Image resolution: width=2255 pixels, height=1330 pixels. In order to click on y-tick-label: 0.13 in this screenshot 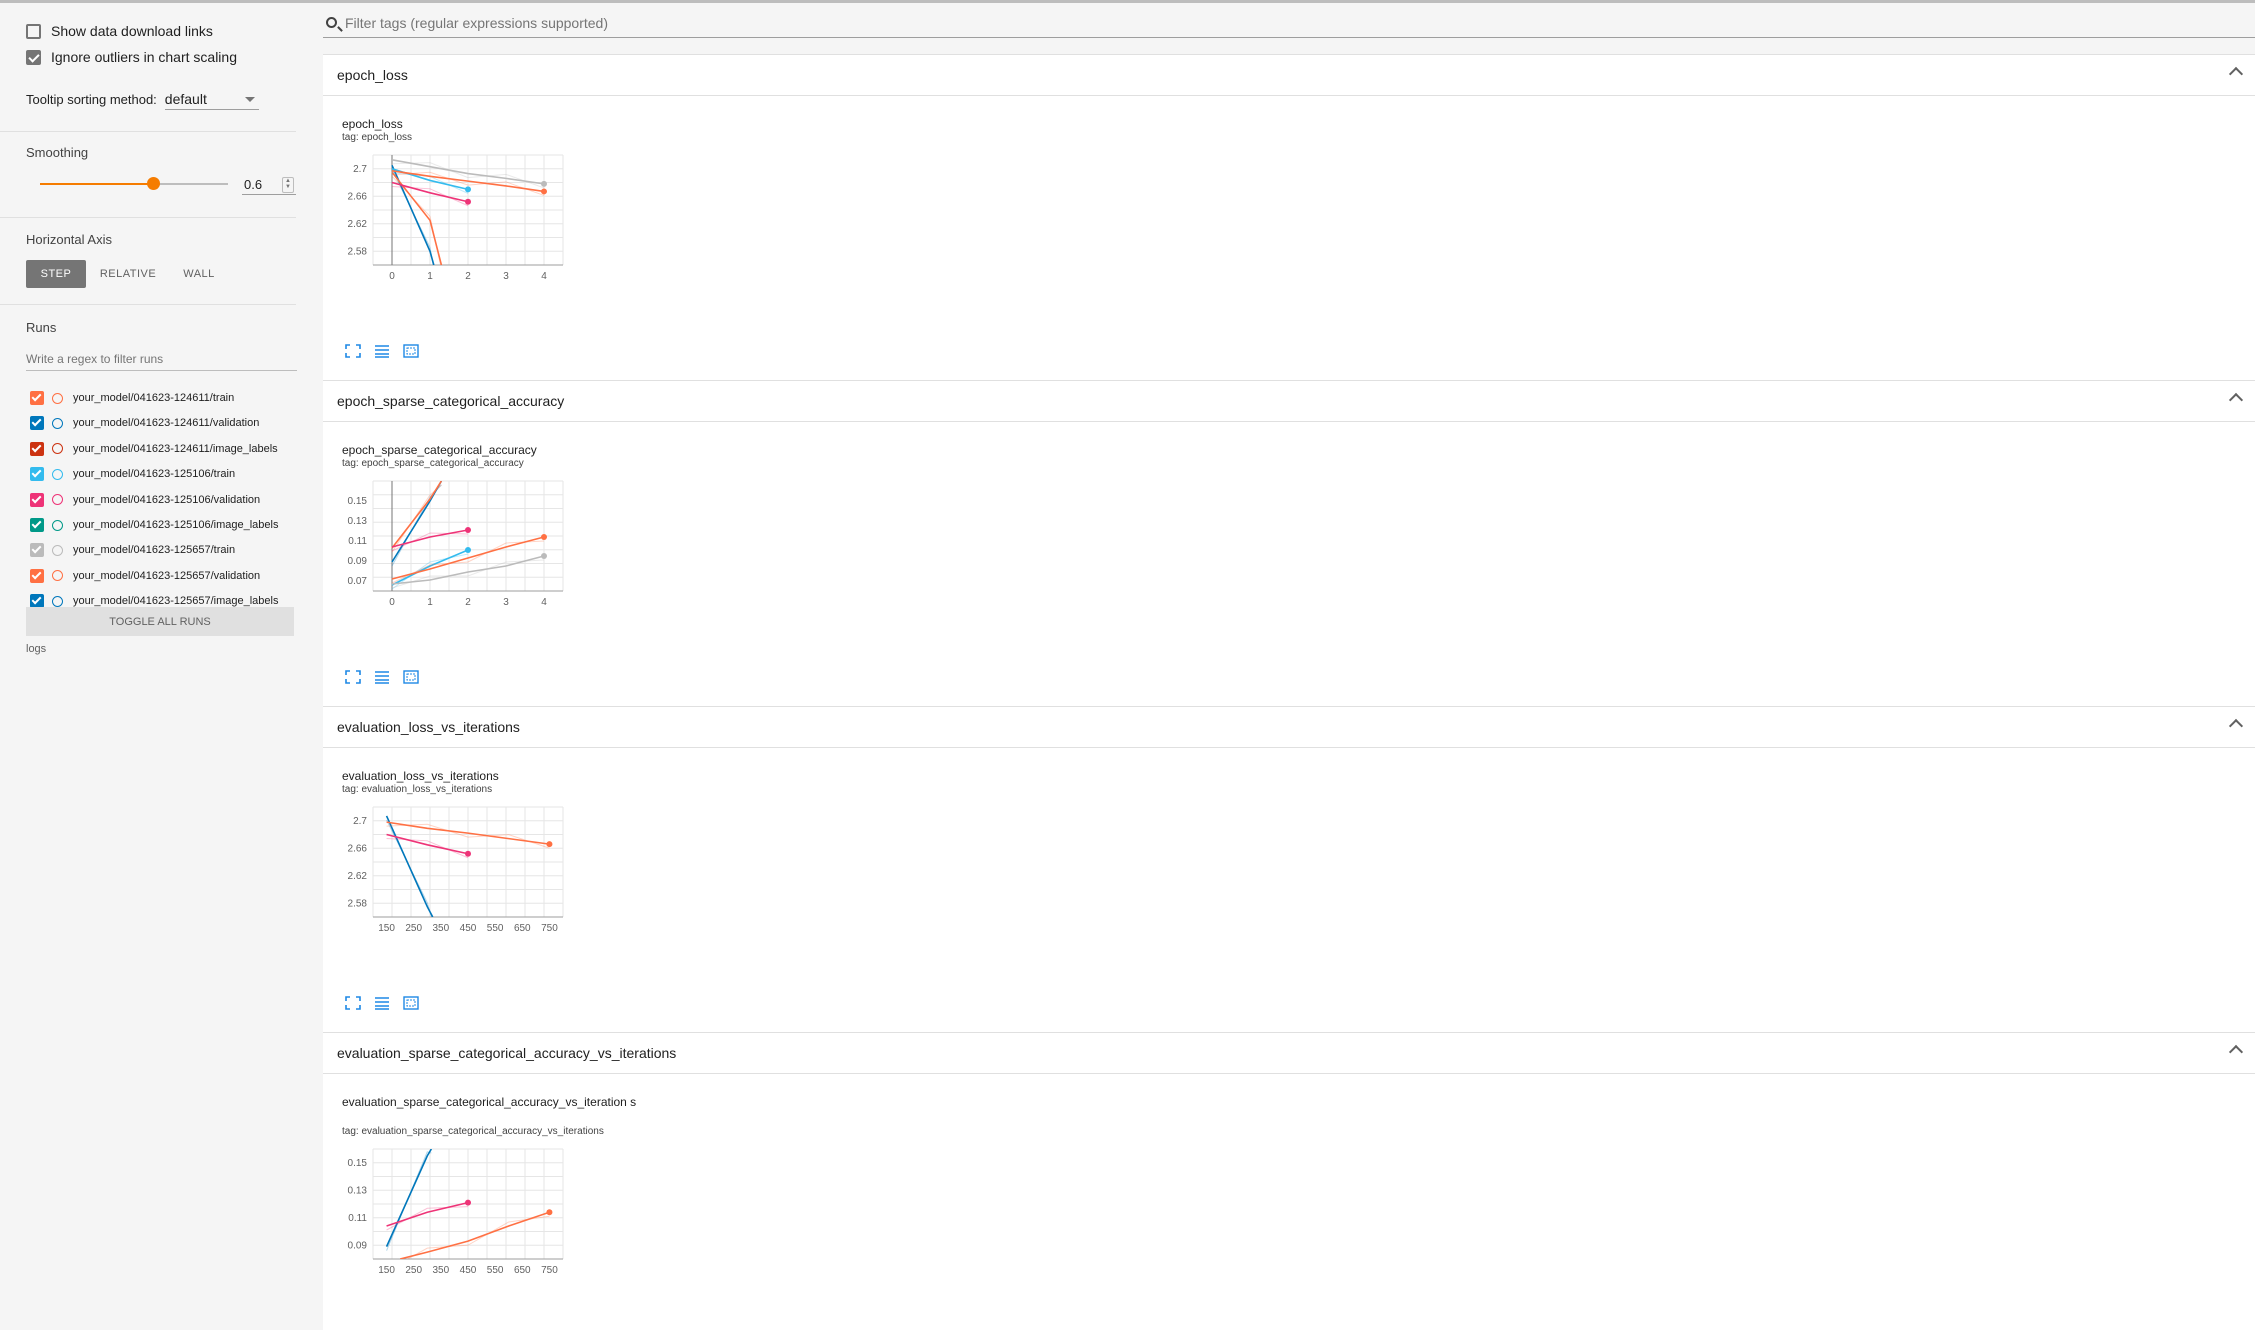, I will do `click(358, 1190)`.